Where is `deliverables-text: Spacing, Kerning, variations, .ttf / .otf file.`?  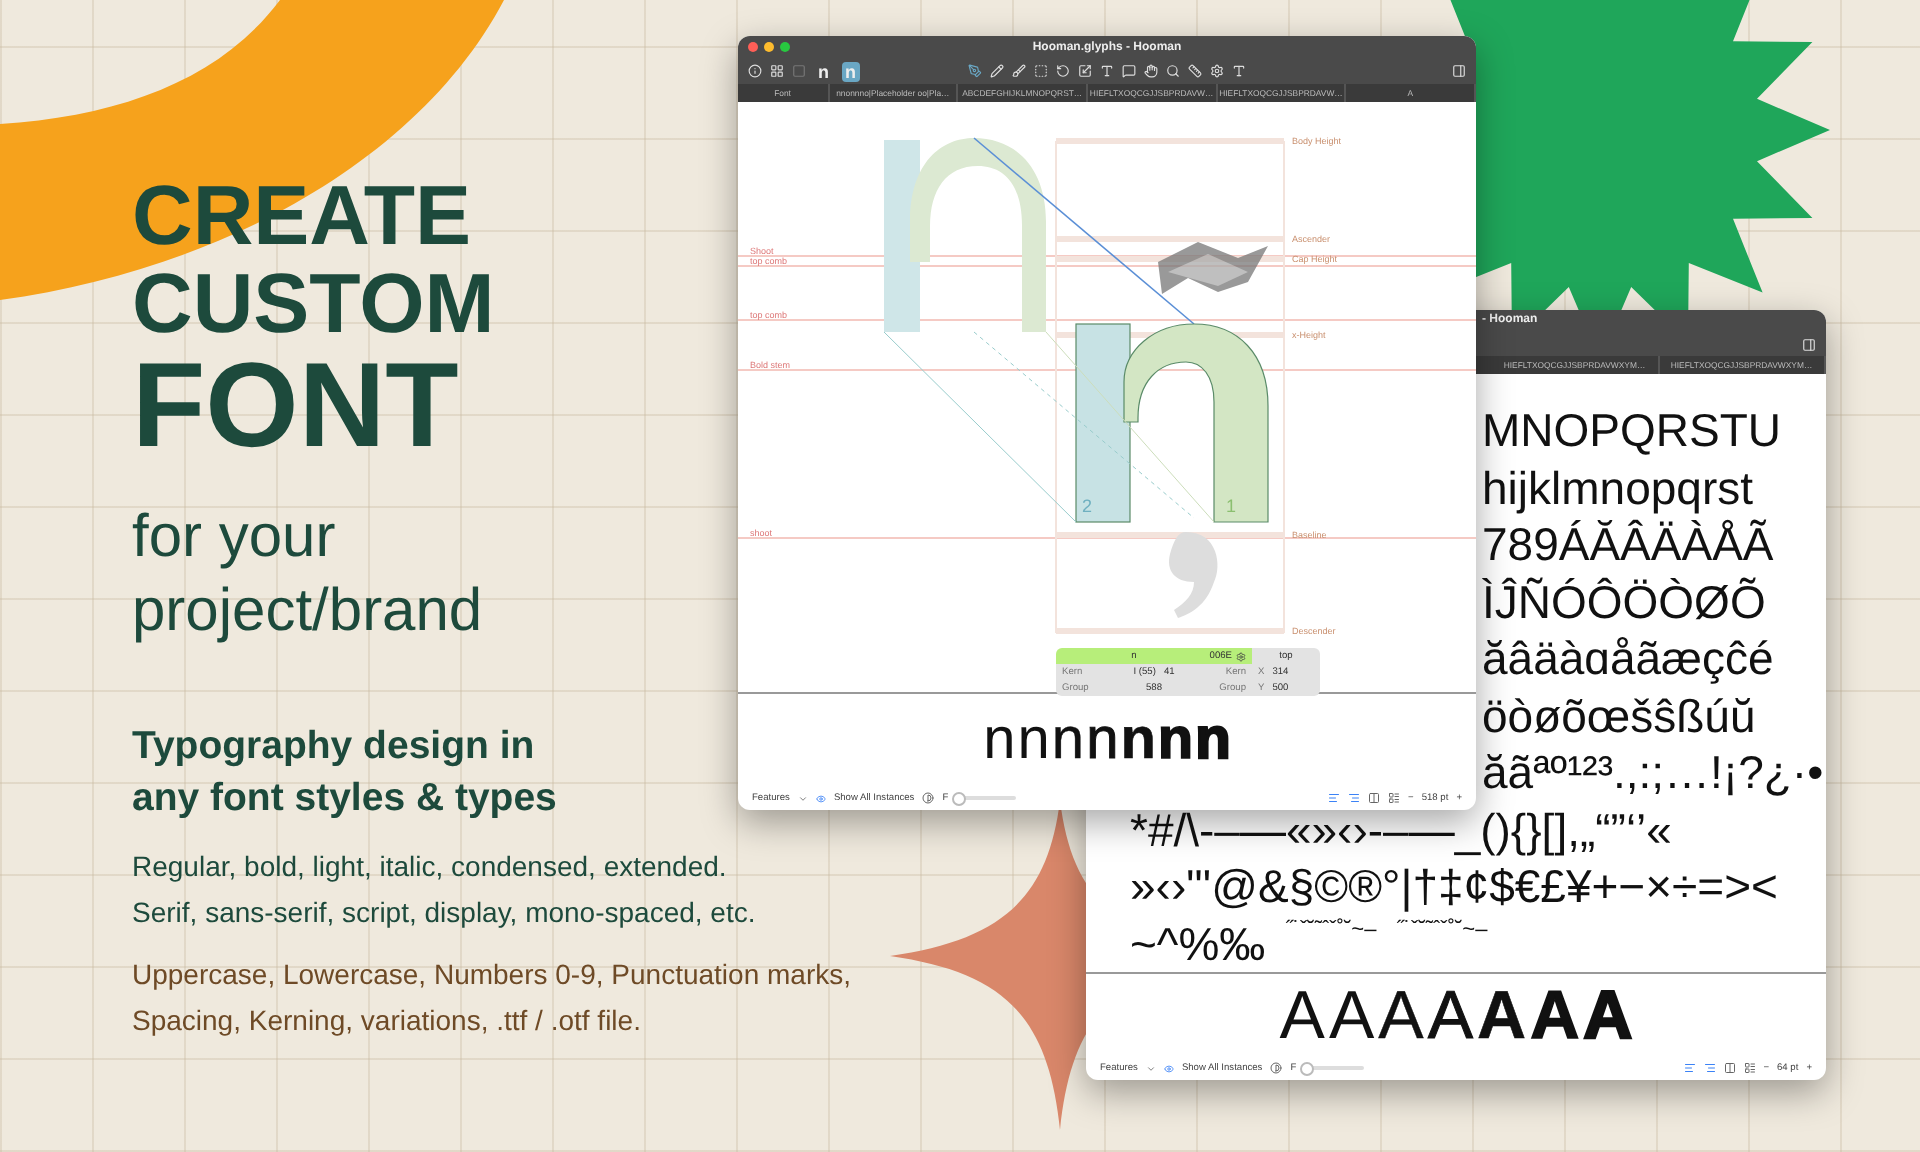
deliverables-text: Spacing, Kerning, variations, .ttf / .otf file. is located at coordinates (386, 1021).